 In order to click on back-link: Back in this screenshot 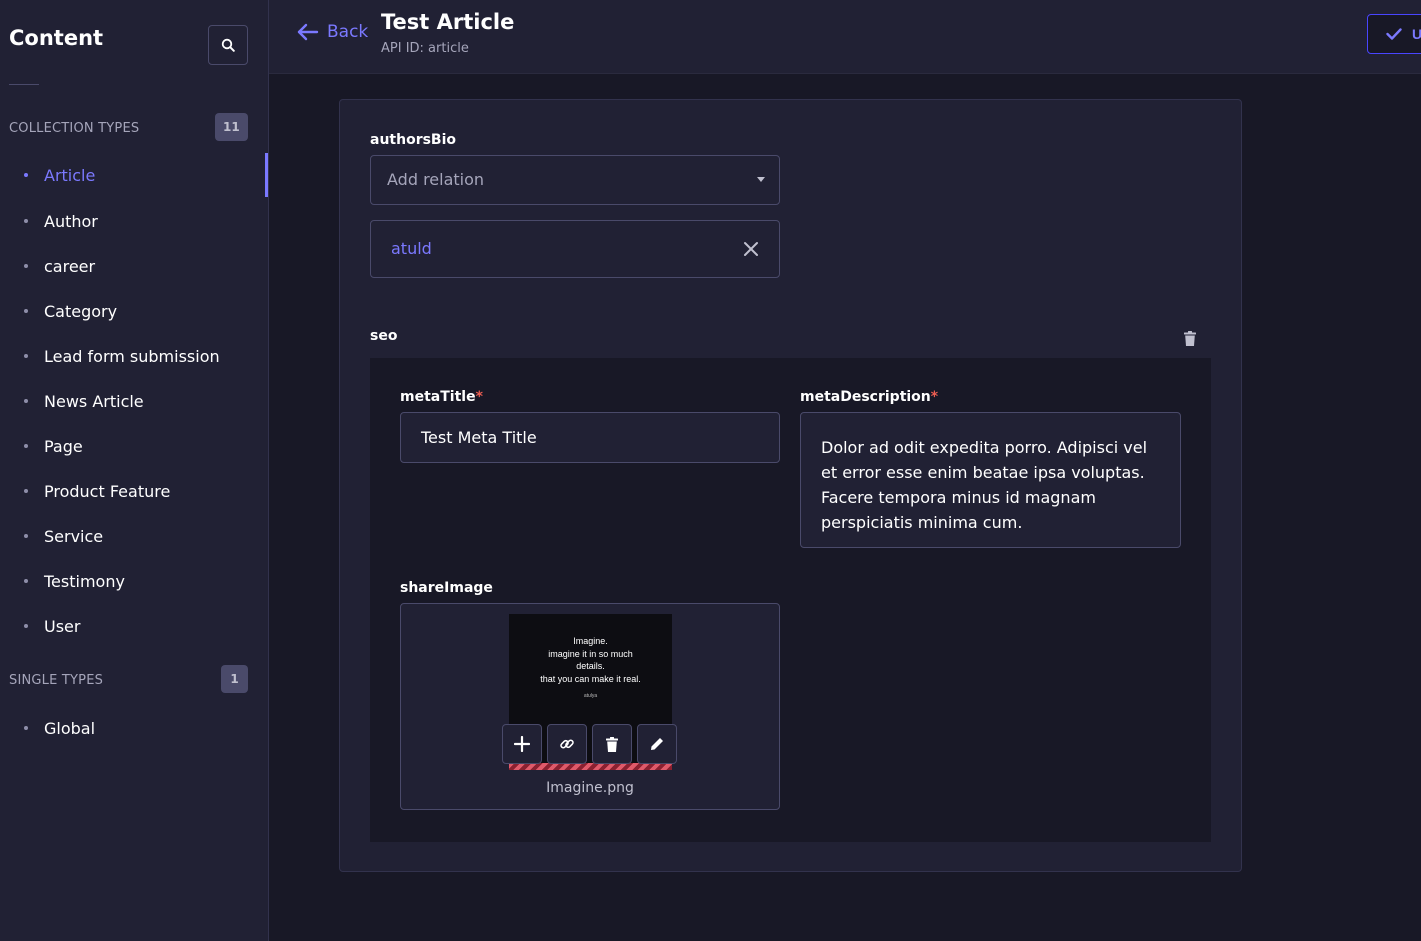, I will do `click(332, 32)`.